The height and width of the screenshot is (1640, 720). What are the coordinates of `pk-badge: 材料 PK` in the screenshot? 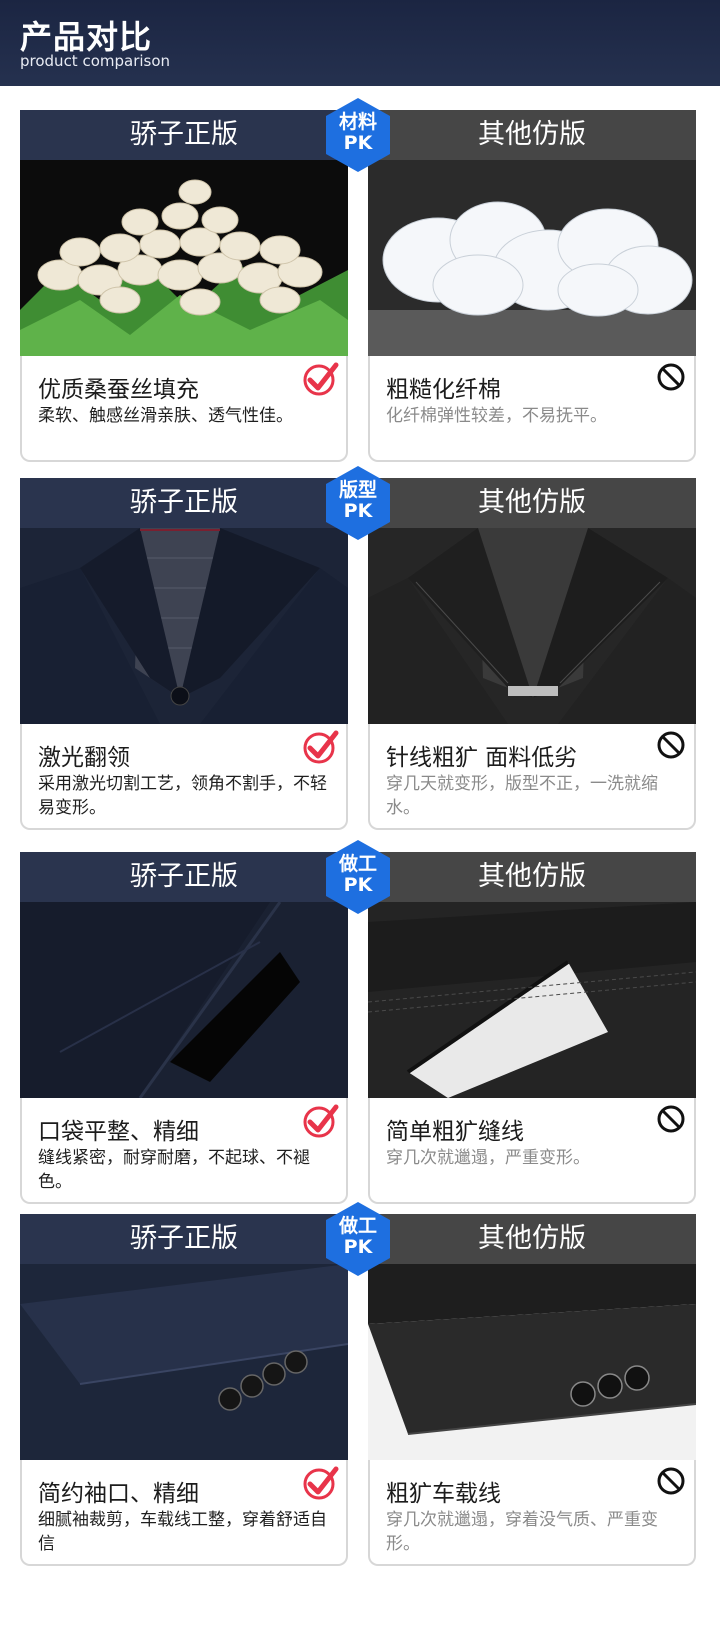 It's located at (358, 135).